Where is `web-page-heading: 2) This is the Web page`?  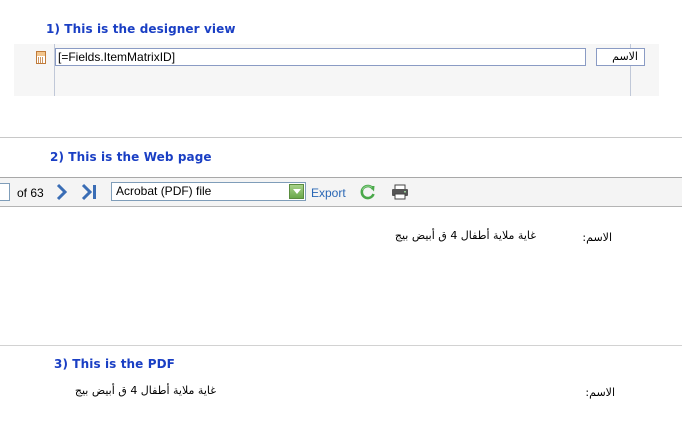
web-page-heading: 2) This is the Web page is located at coordinates (131, 157).